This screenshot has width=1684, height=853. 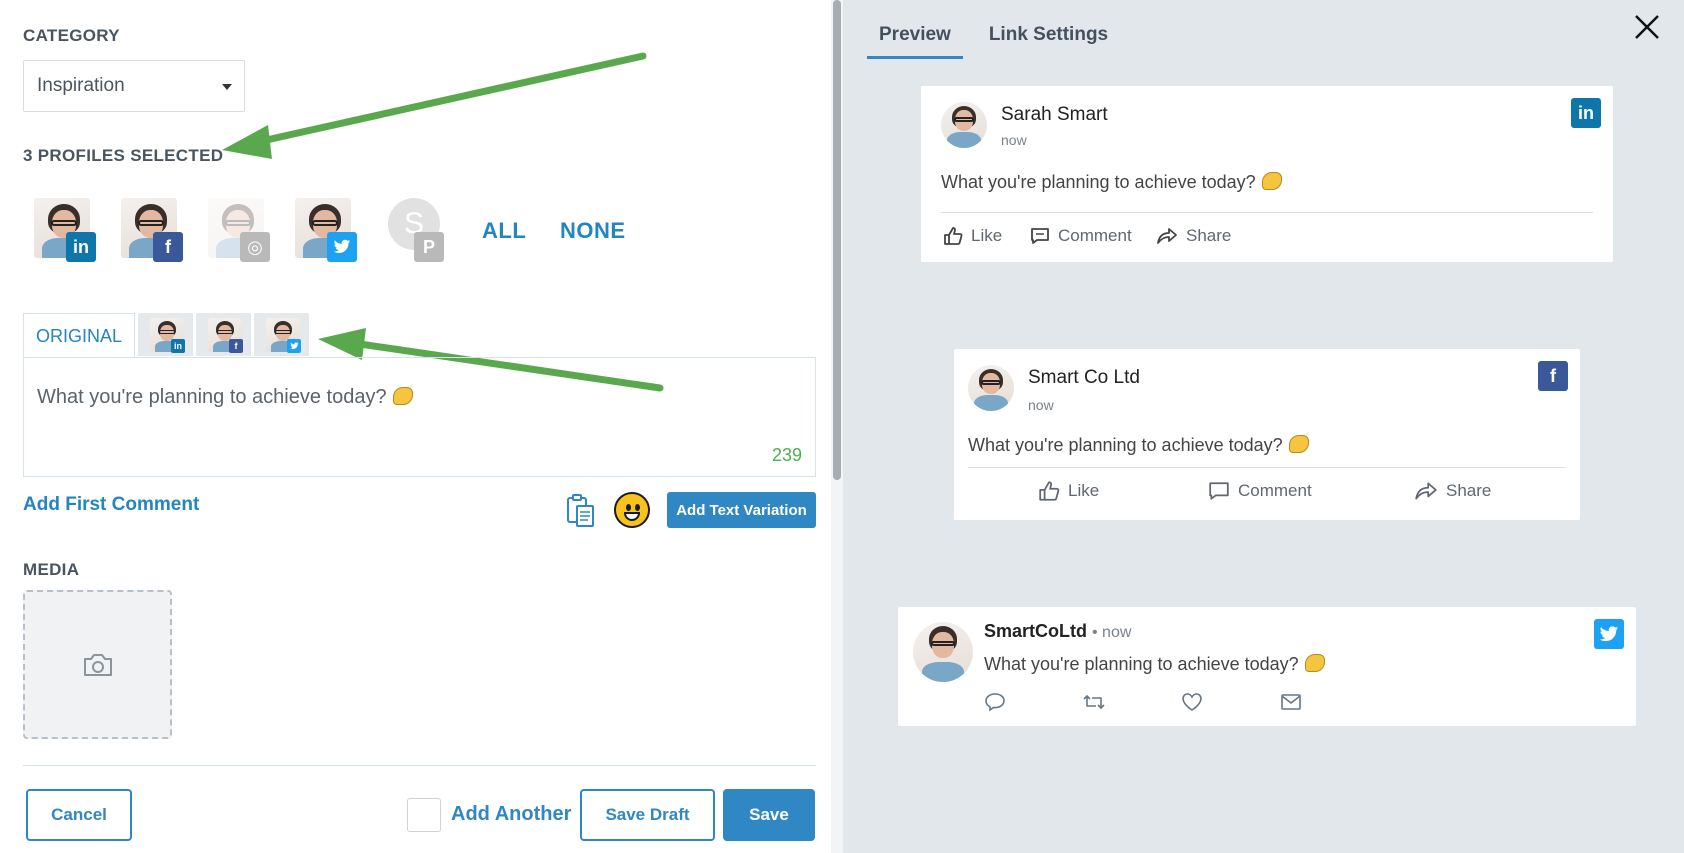 What do you see at coordinates (1035, 631) in the screenshot?
I see `account-name: SmartCoLtd` at bounding box center [1035, 631].